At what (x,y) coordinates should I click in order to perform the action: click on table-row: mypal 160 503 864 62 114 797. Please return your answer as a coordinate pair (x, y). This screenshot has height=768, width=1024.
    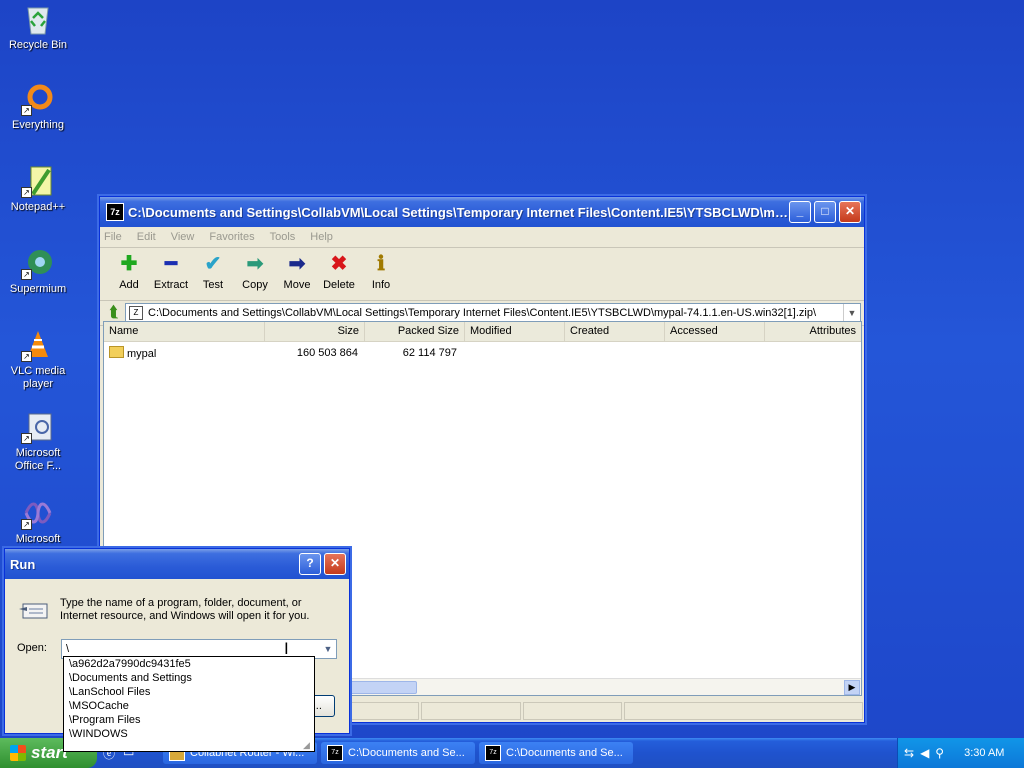
    Looking at the image, I should click on (482, 352).